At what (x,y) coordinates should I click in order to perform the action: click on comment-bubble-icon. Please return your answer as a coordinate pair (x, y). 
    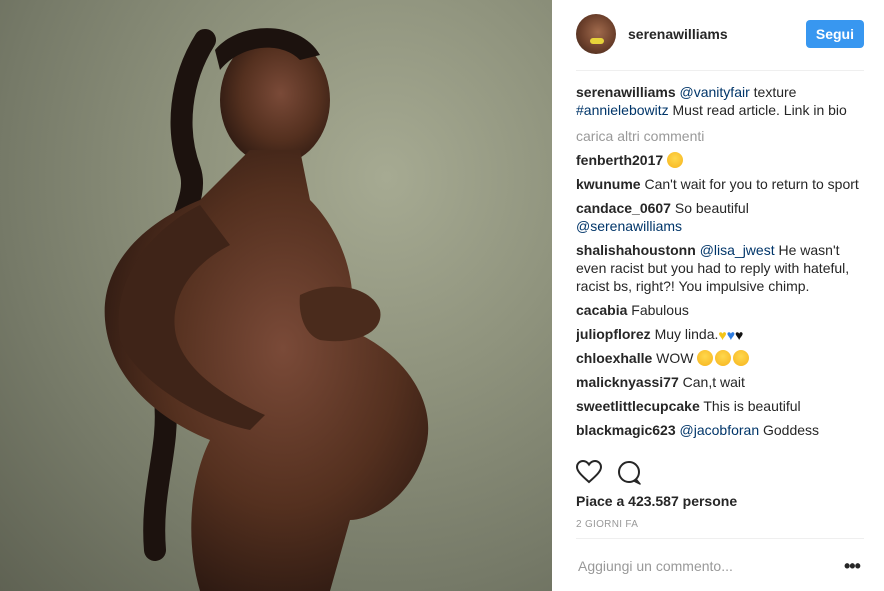
    Looking at the image, I should click on (630, 473).